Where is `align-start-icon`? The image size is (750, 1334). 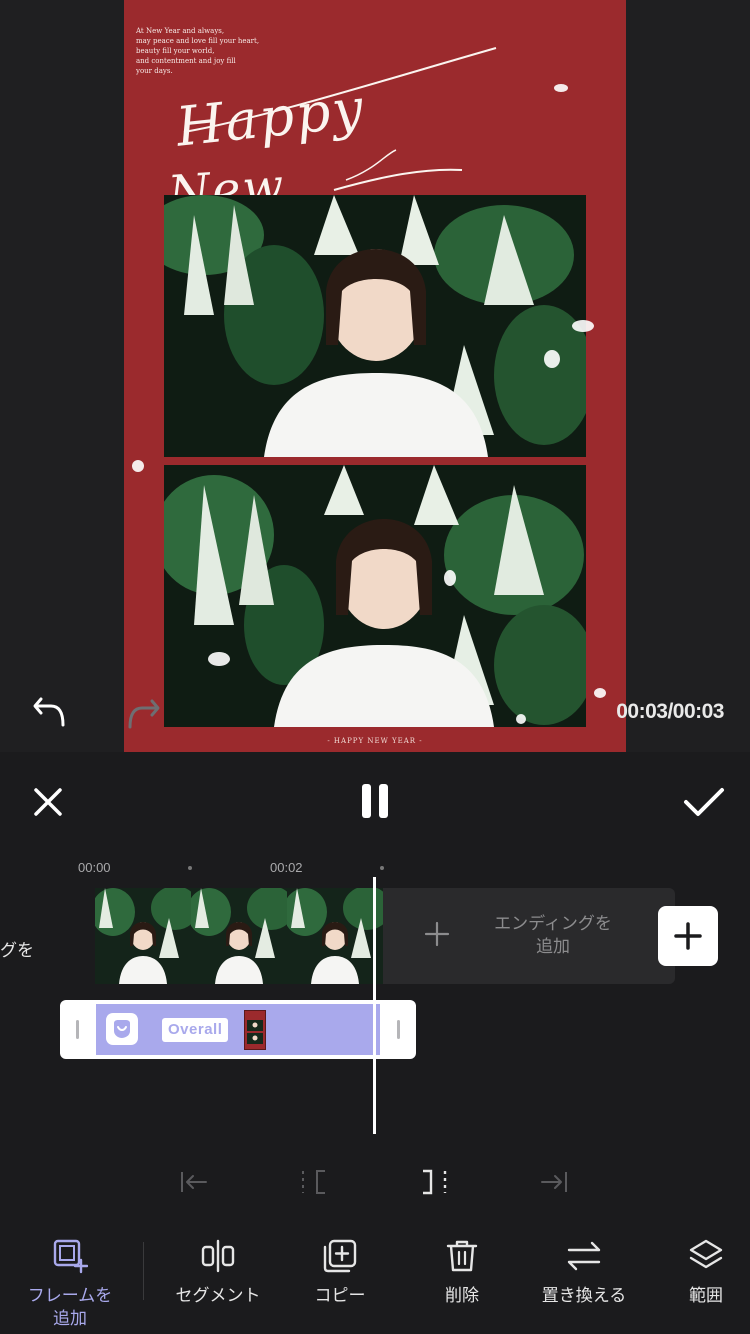 align-start-icon is located at coordinates (194, 1182).